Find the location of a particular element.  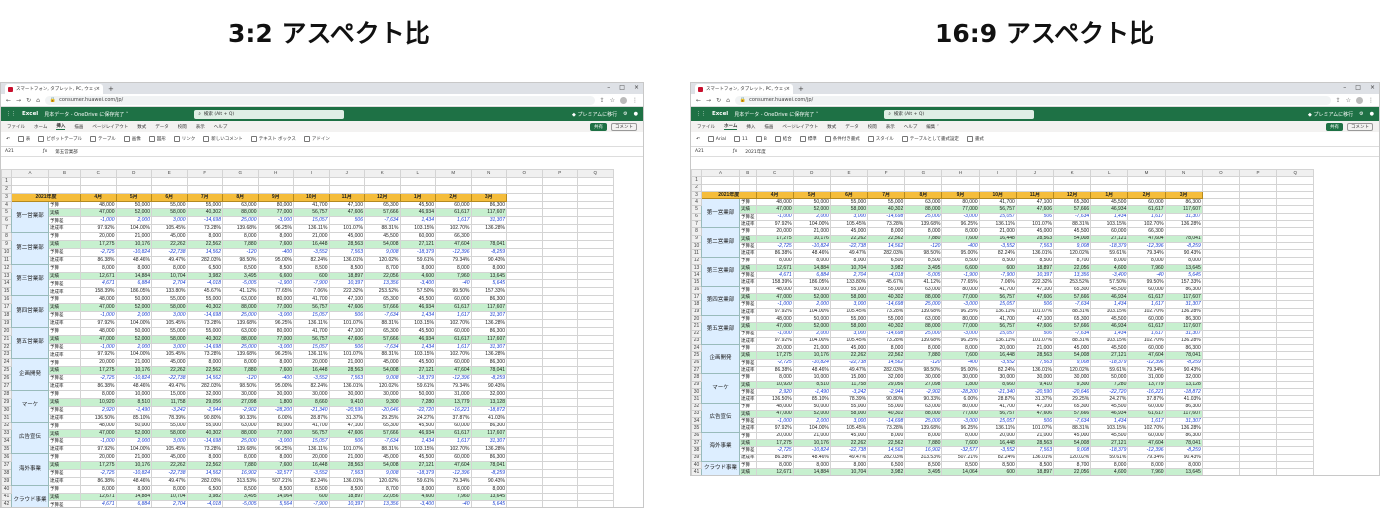

month-header: 7月 is located at coordinates (204, 197).